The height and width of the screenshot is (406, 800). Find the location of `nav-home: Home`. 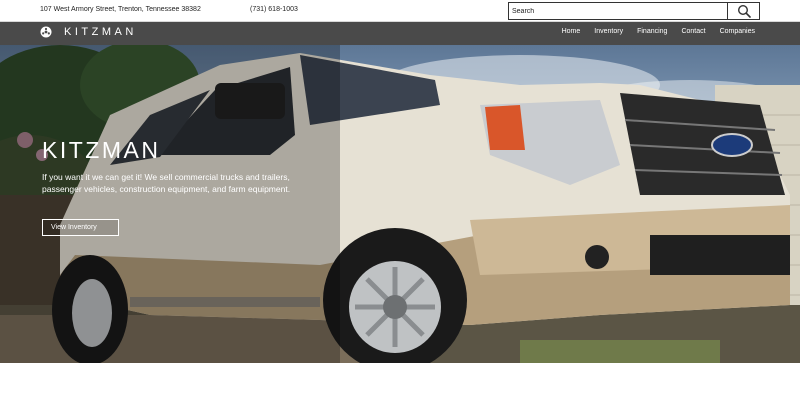

nav-home: Home is located at coordinates (571, 31).